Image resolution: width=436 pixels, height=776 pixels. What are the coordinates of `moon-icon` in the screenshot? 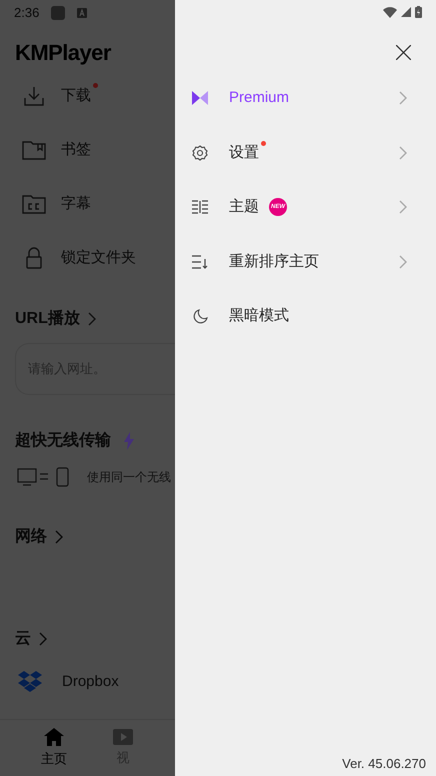 It's located at (200, 316).